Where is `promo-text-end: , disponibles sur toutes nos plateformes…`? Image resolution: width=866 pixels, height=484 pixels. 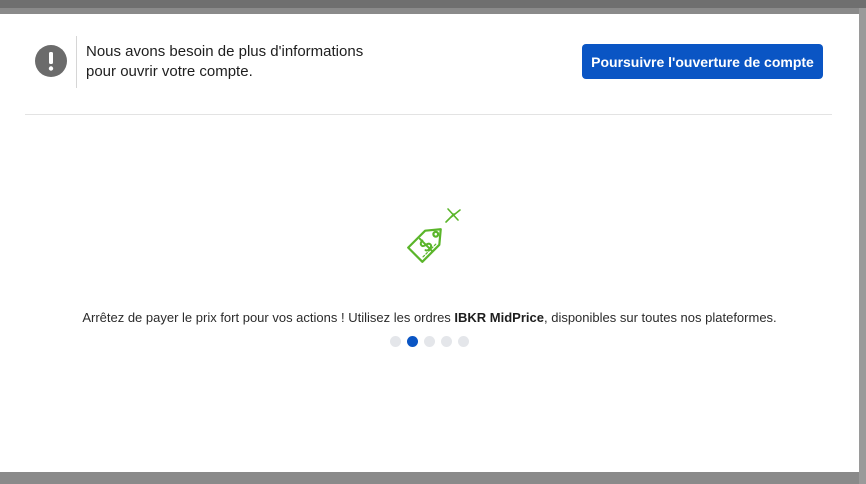 promo-text-end: , disponibles sur toutes nos plateformes… is located at coordinates (660, 317).